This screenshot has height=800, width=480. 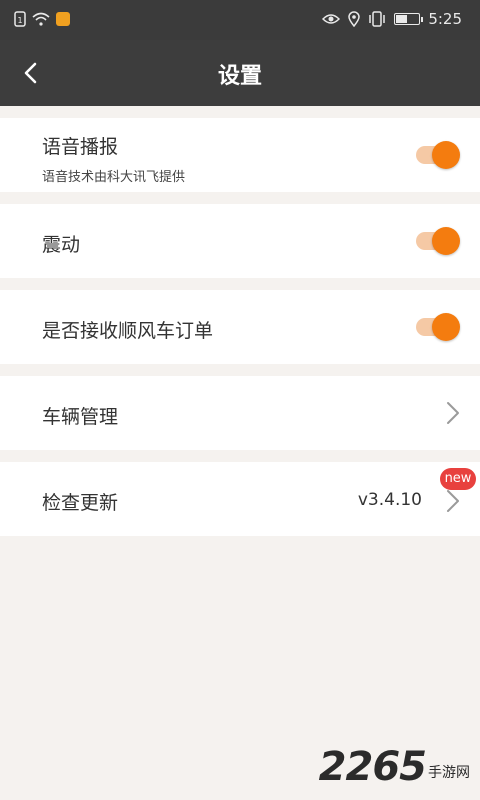 What do you see at coordinates (240, 327) in the screenshot?
I see `setting-carpool-orders: 是否接收顺风车订单` at bounding box center [240, 327].